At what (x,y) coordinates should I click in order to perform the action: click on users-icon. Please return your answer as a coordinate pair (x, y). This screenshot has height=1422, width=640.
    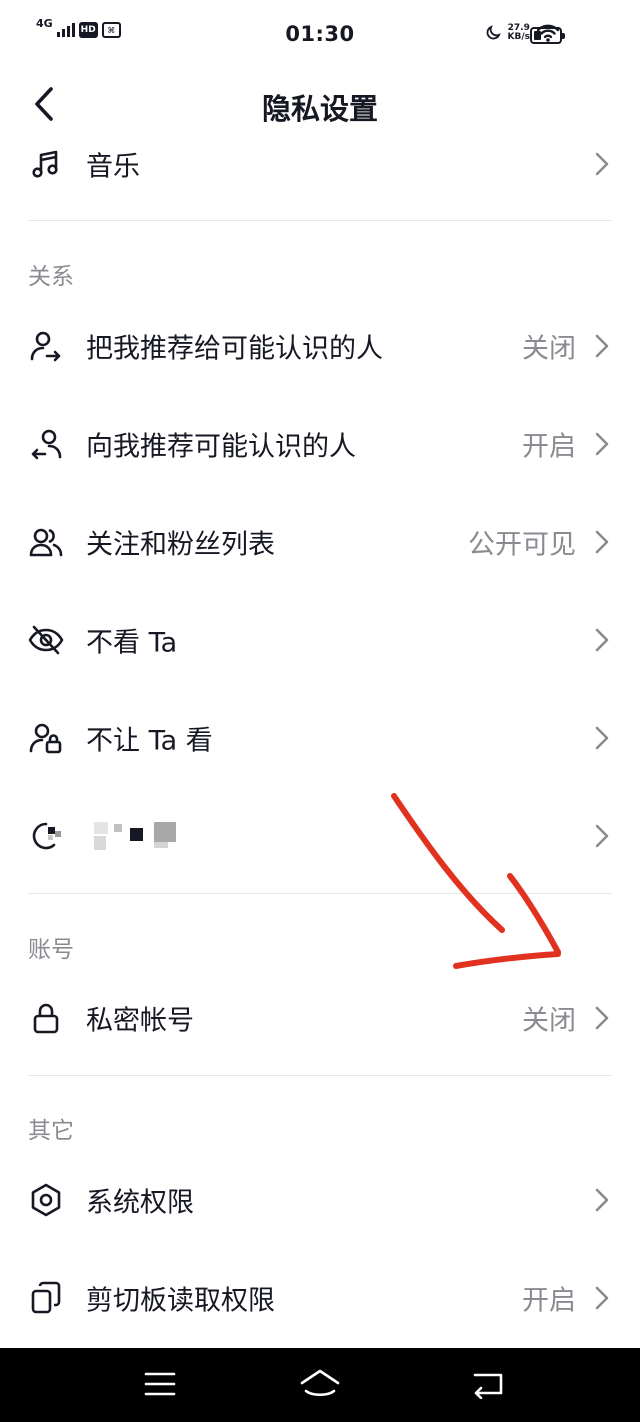
    Looking at the image, I should click on (46, 542).